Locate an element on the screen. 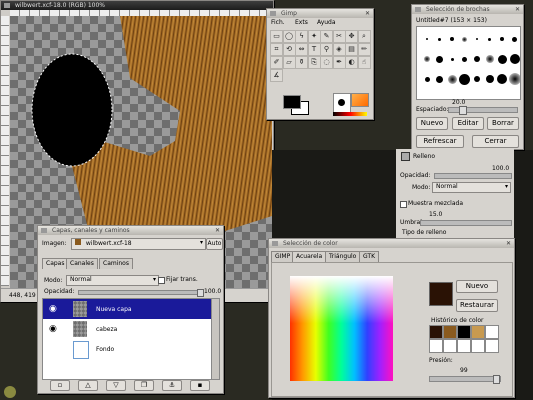 This screenshot has height=400, width=533. layer-list-scrollbar is located at coordinates (215, 339).